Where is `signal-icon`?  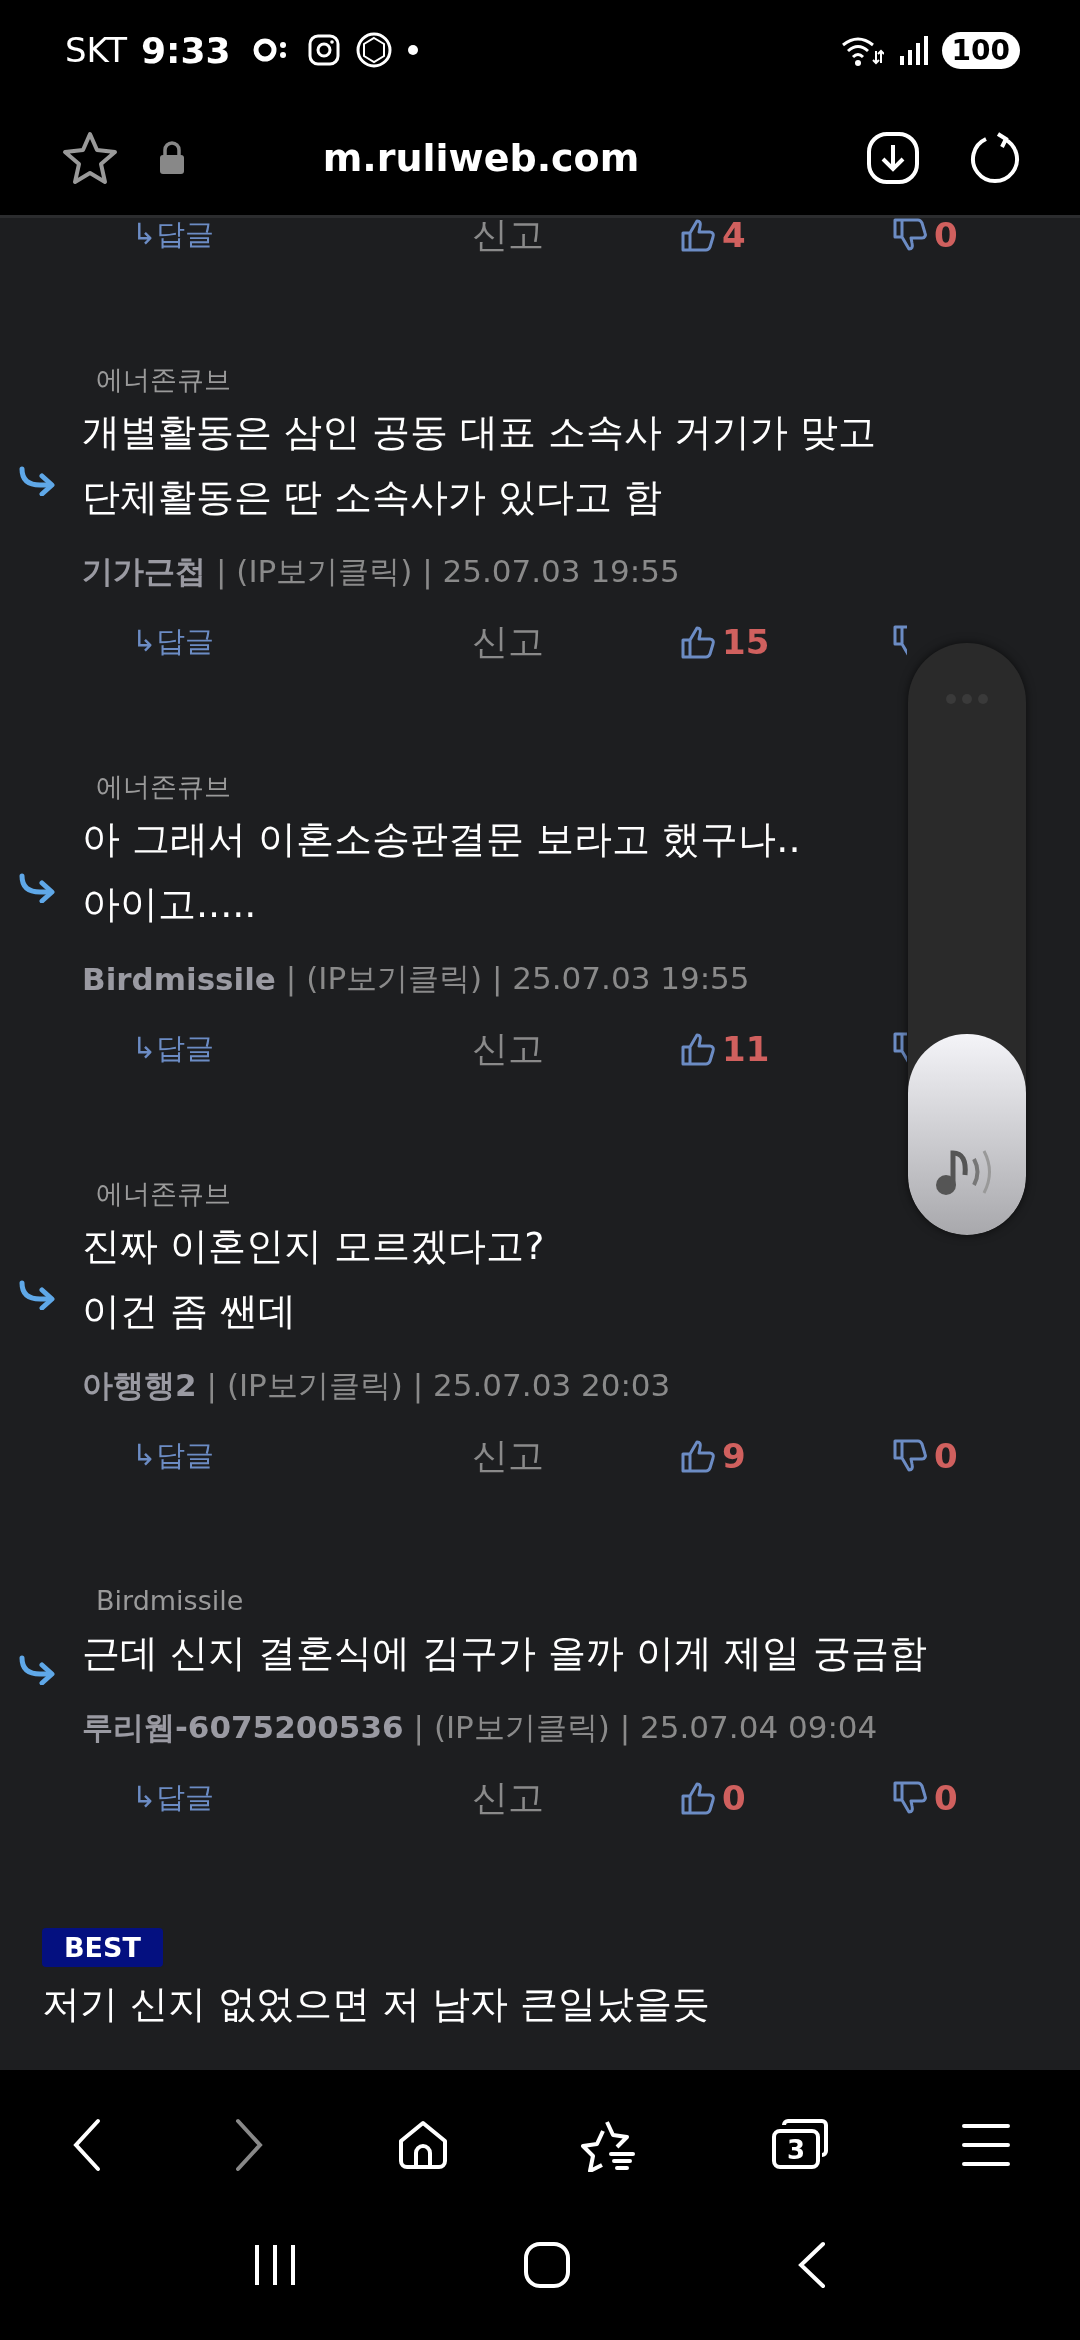 signal-icon is located at coordinates (912, 50).